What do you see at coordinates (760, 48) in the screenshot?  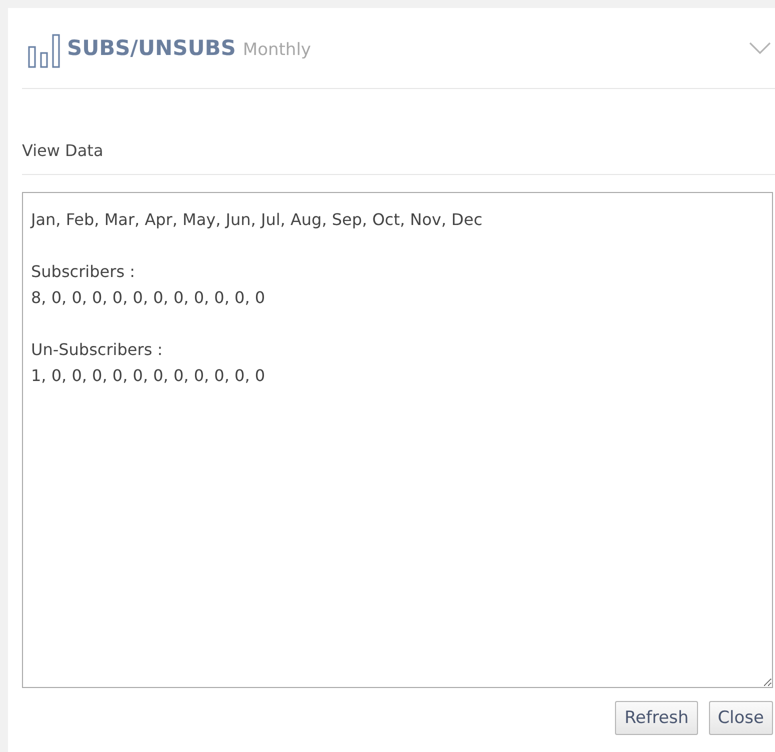 I see `chevron-down-icon` at bounding box center [760, 48].